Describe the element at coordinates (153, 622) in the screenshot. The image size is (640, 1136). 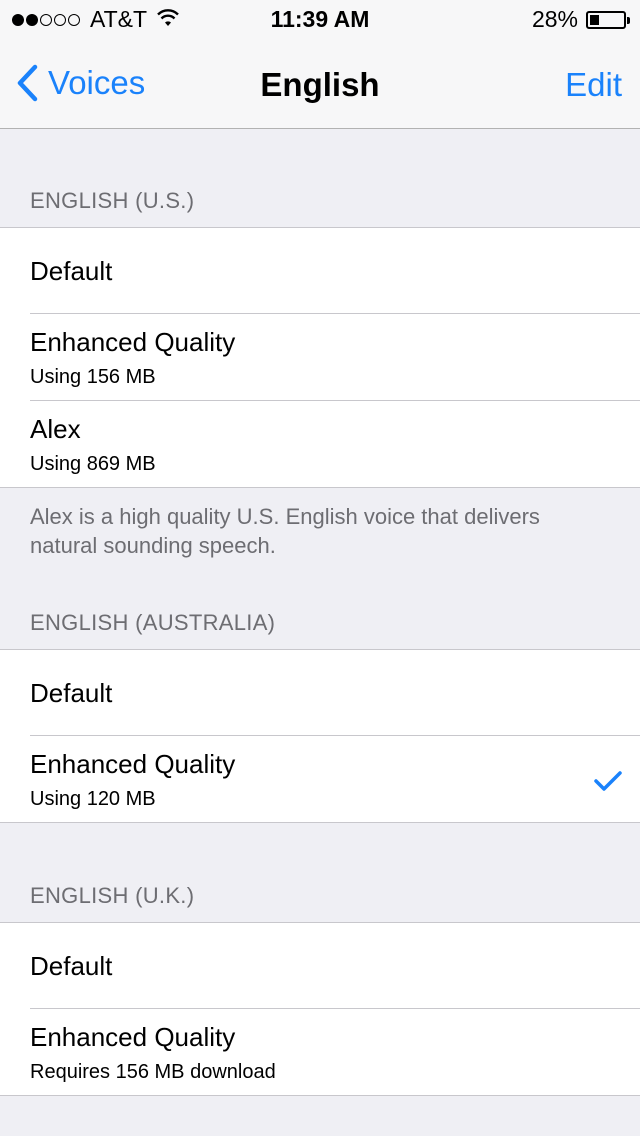
I see `section-header-english-australia: ENGLISH (AUSTRALIA)` at that location.